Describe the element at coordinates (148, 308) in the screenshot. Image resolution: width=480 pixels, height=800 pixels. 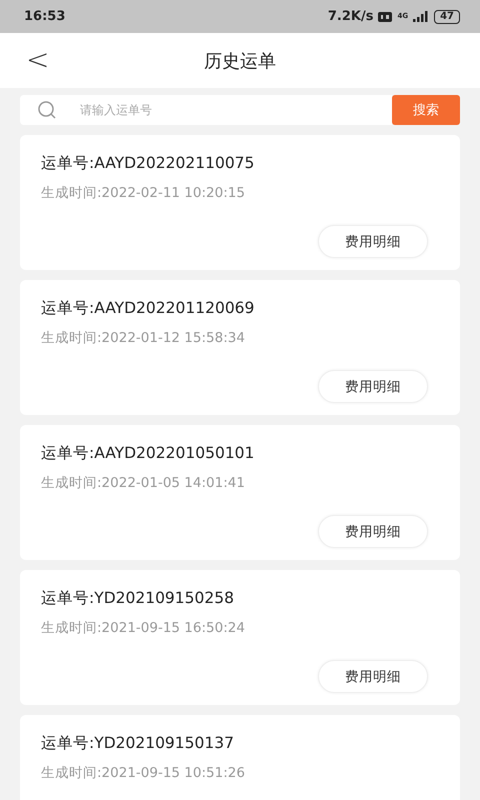
I see `order-number: 运单号:AAYD202201120069` at that location.